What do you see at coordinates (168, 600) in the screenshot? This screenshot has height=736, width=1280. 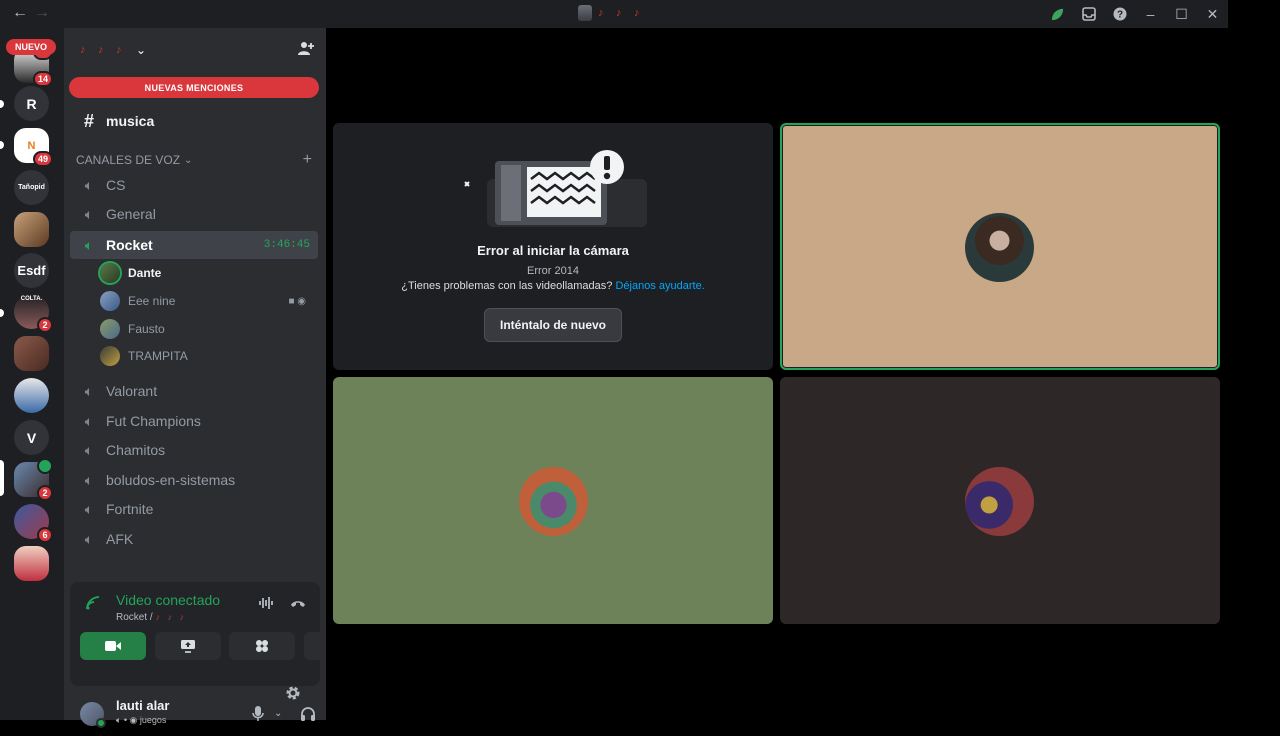 I see `connection-status: Video conectado` at bounding box center [168, 600].